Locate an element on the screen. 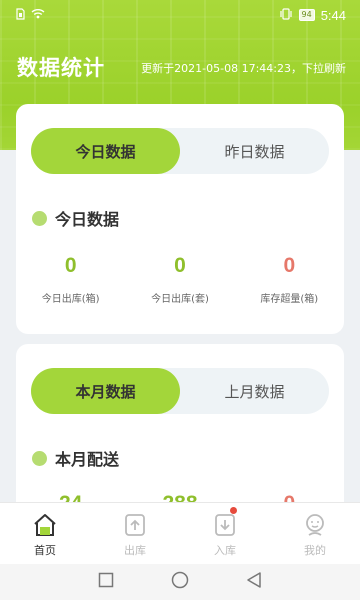  today-stats-row: 0 今日出库(箱) 0 今日出库(套) 0 库存超量(箱) is located at coordinates (180, 279).